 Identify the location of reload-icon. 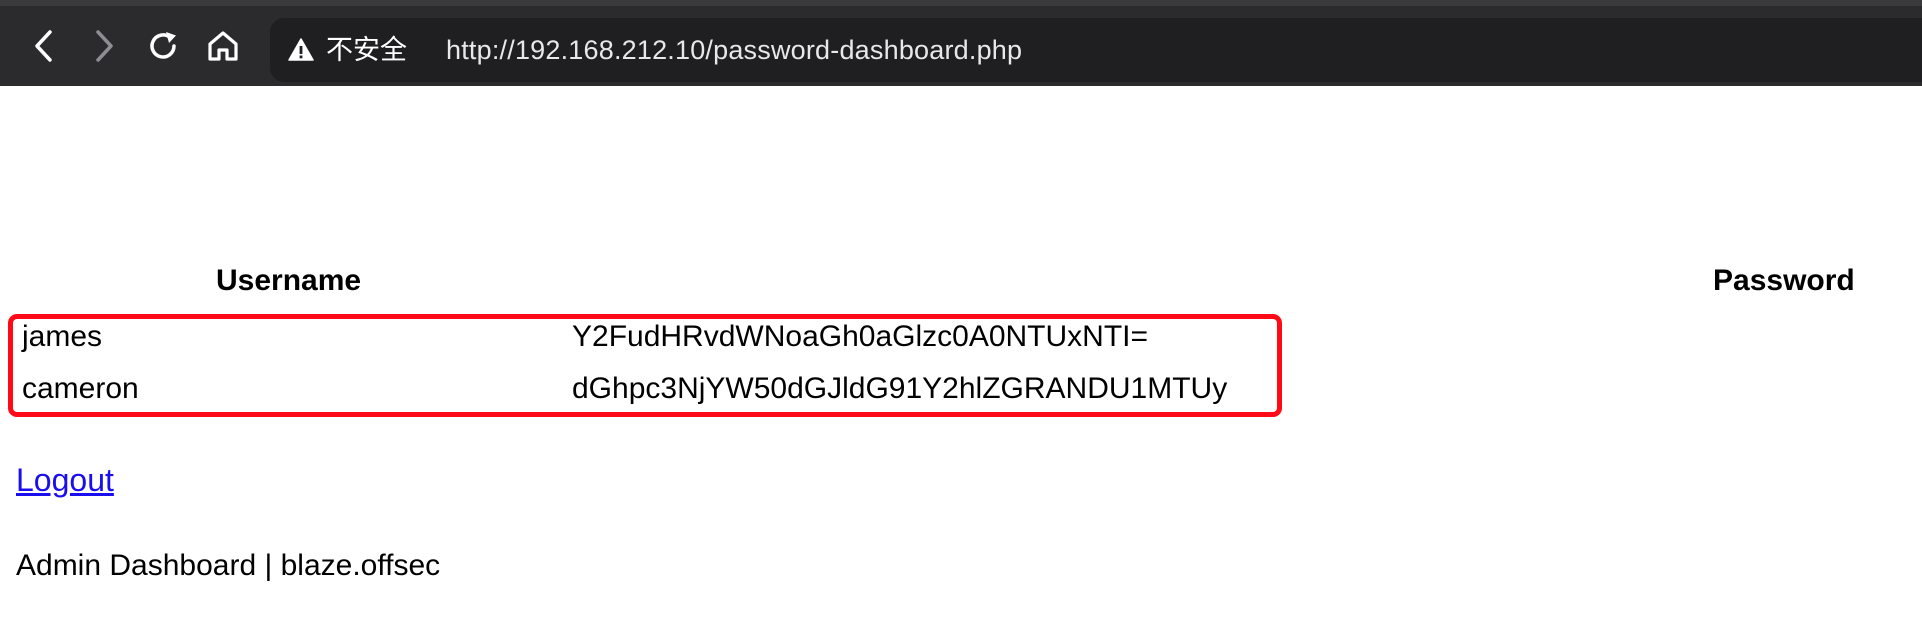
(163, 46).